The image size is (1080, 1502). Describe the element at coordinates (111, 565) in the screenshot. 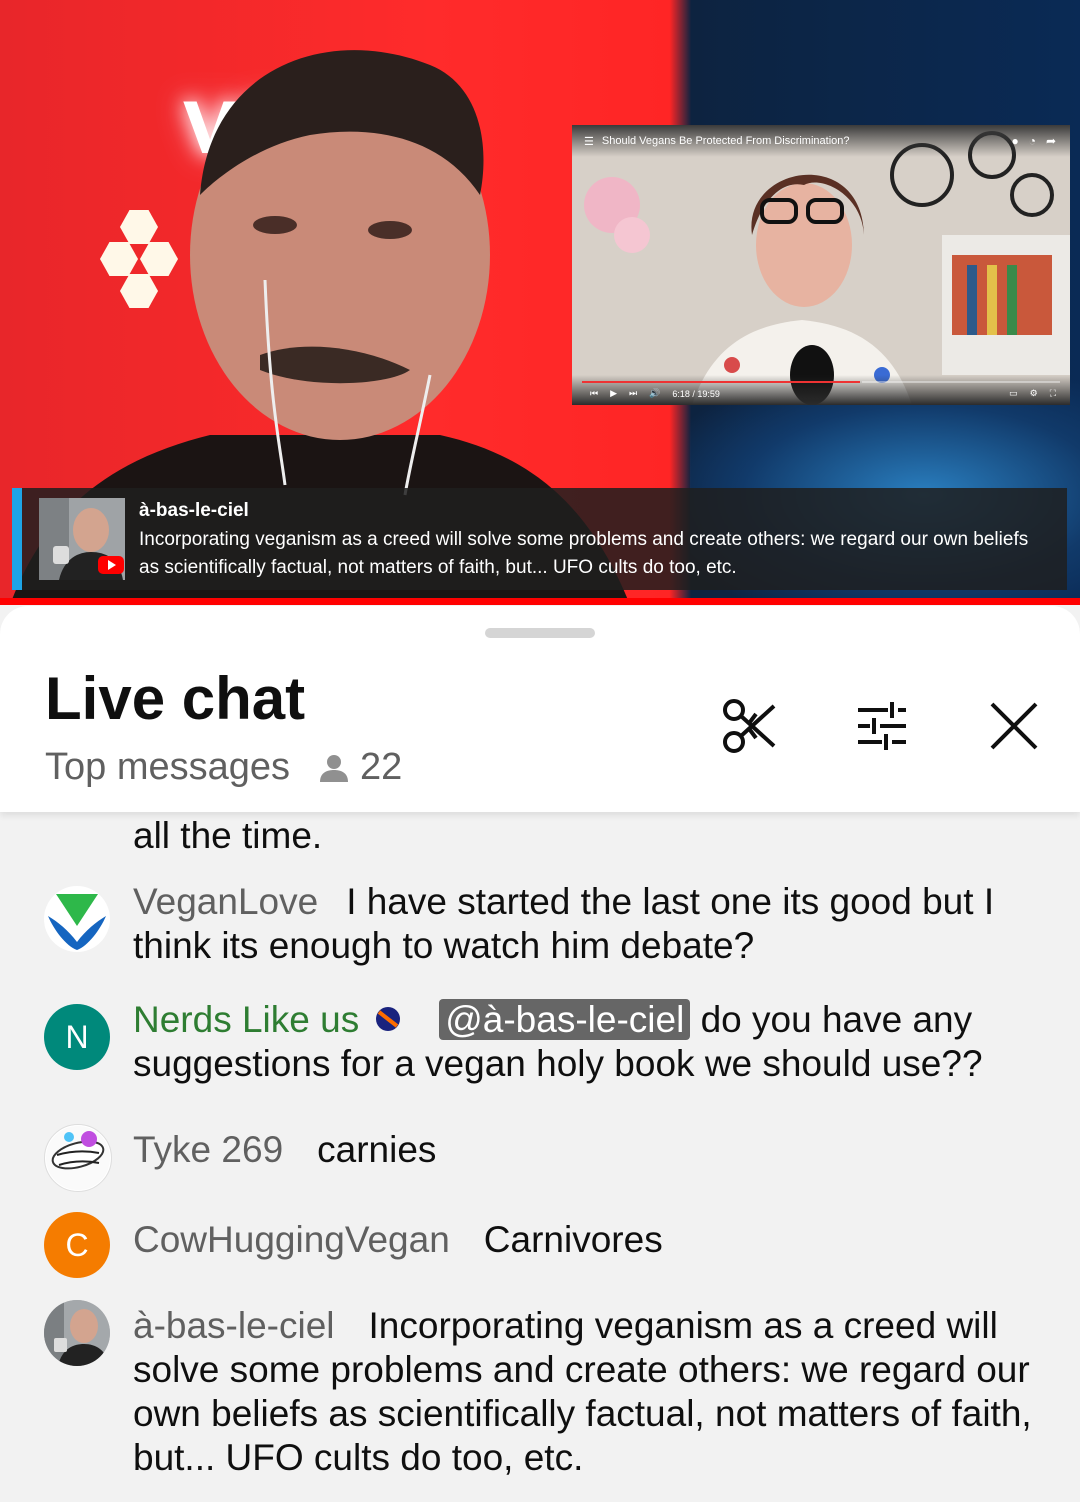

I see `youtube-icon` at that location.